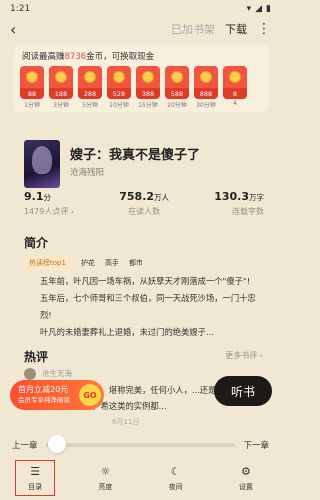 The image size is (320, 500). Describe the element at coordinates (193, 29) in the screenshot. I see `added-to-shelf-label: 已加书架` at that location.